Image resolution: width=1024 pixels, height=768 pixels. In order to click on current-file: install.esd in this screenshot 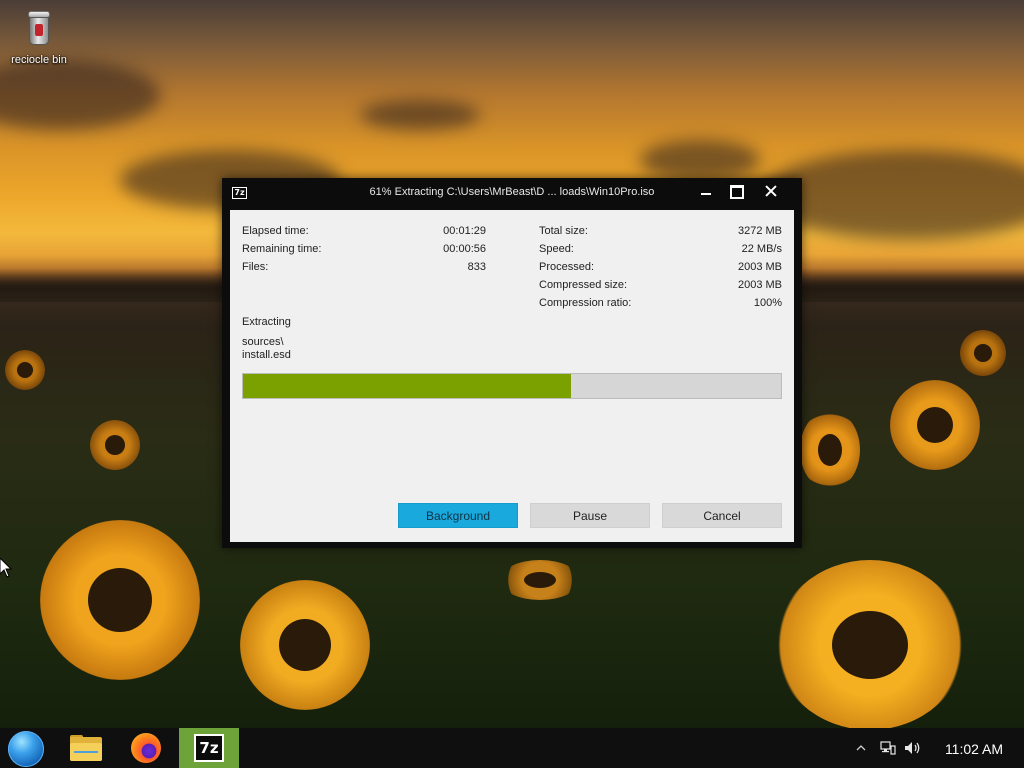, I will do `click(266, 355)`.